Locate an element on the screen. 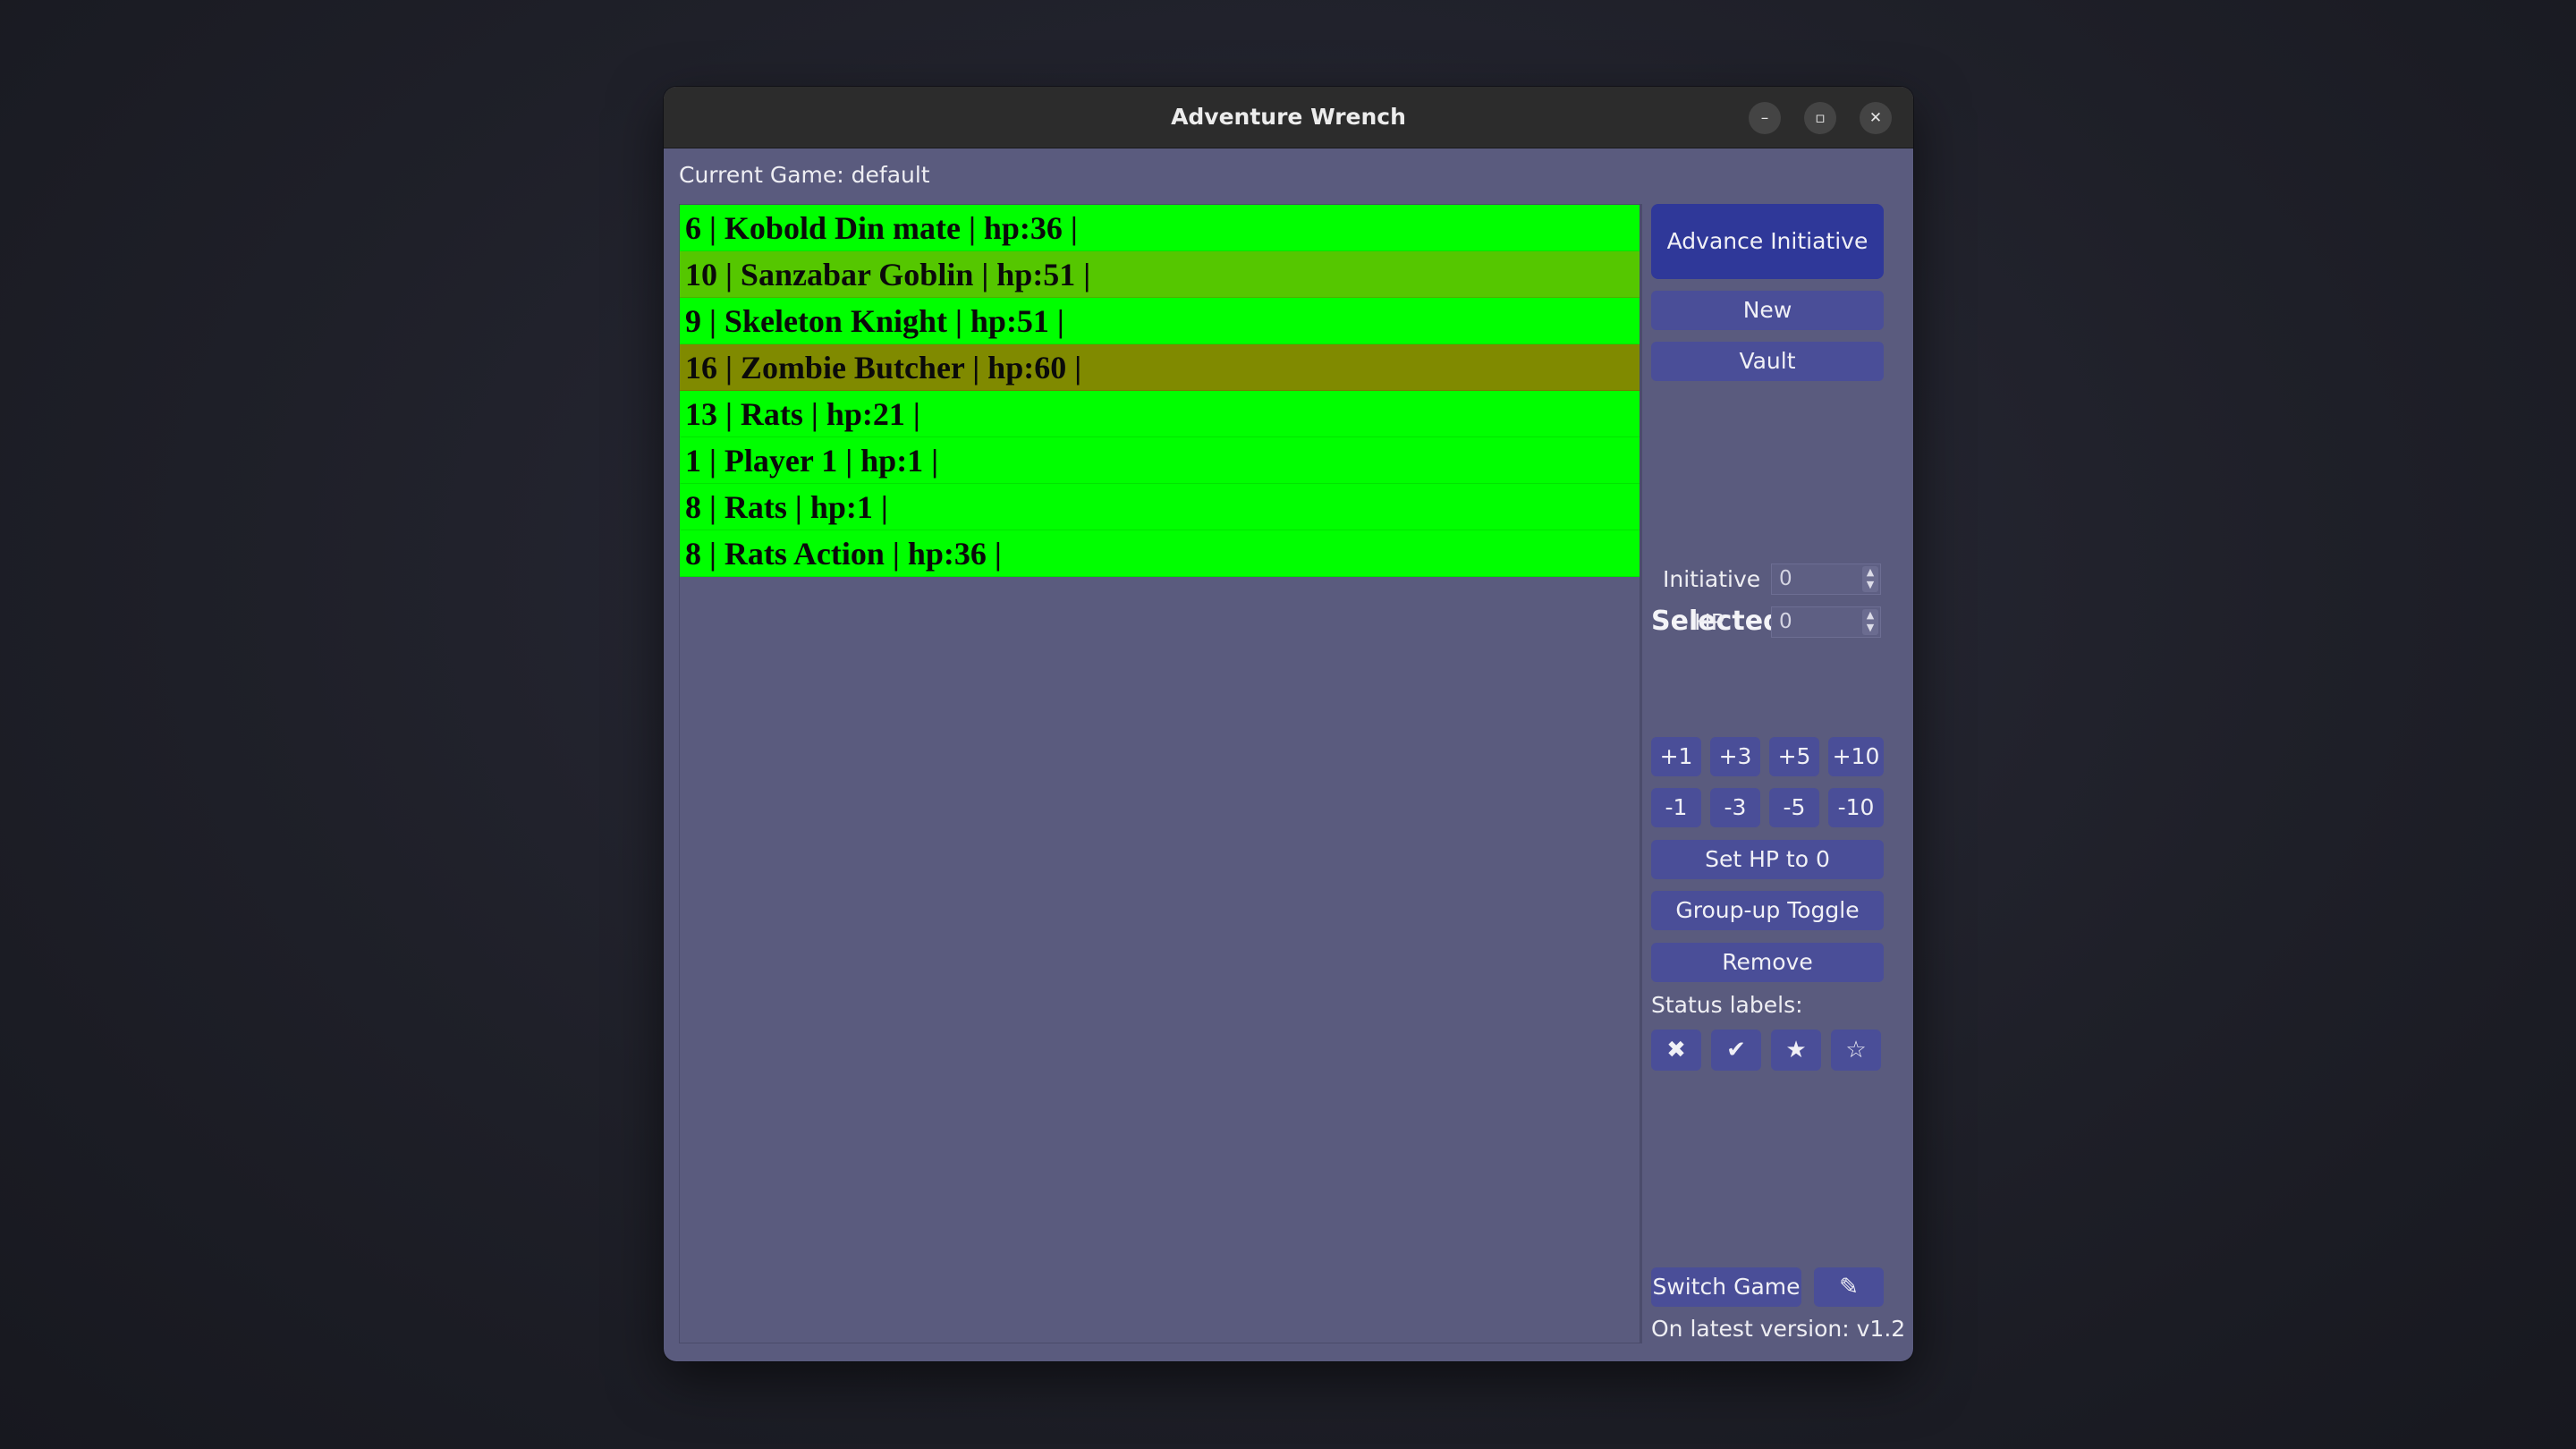 This screenshot has width=2576, height=1449. initiative-row: 6 | Kobold Din mate | hp:36 | is located at coordinates (1160, 228).